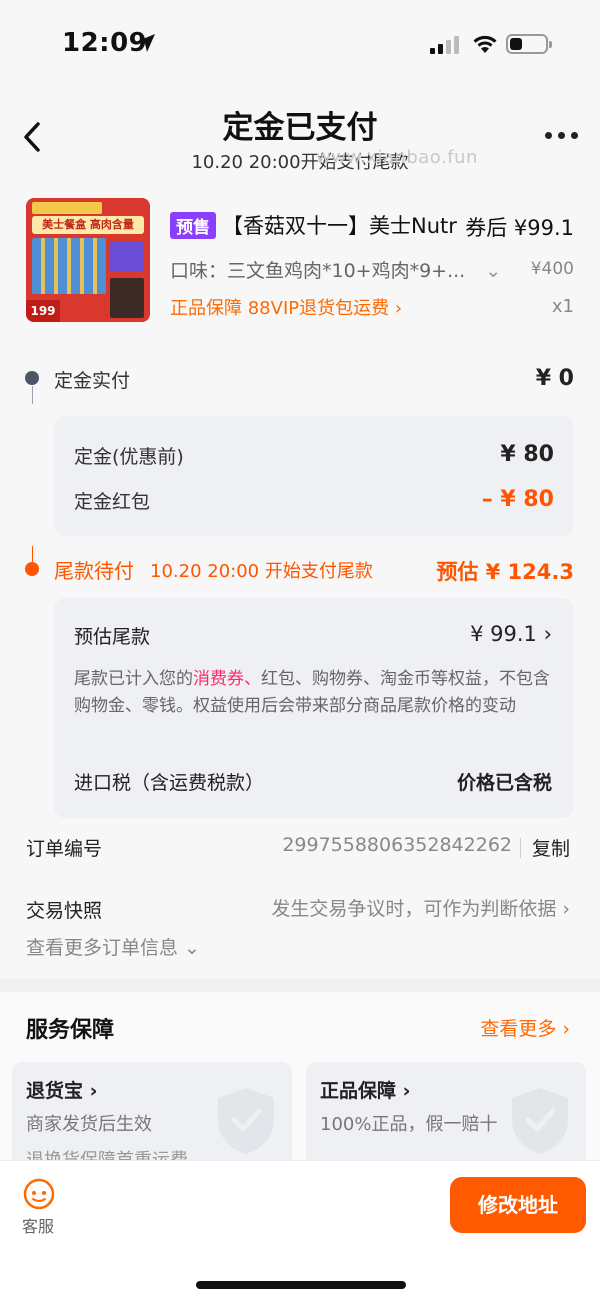  What do you see at coordinates (227, 679) in the screenshot?
I see `coupon-highlight: 消费券、` at bounding box center [227, 679].